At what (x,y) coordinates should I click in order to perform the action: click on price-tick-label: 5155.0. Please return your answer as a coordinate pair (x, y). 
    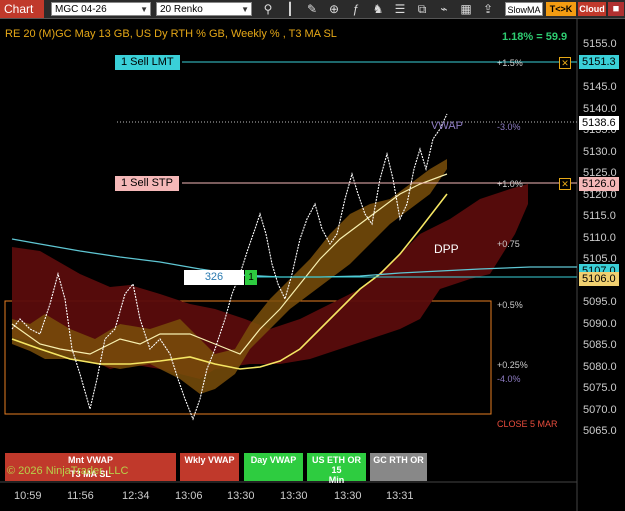
    Looking at the image, I should click on (600, 44).